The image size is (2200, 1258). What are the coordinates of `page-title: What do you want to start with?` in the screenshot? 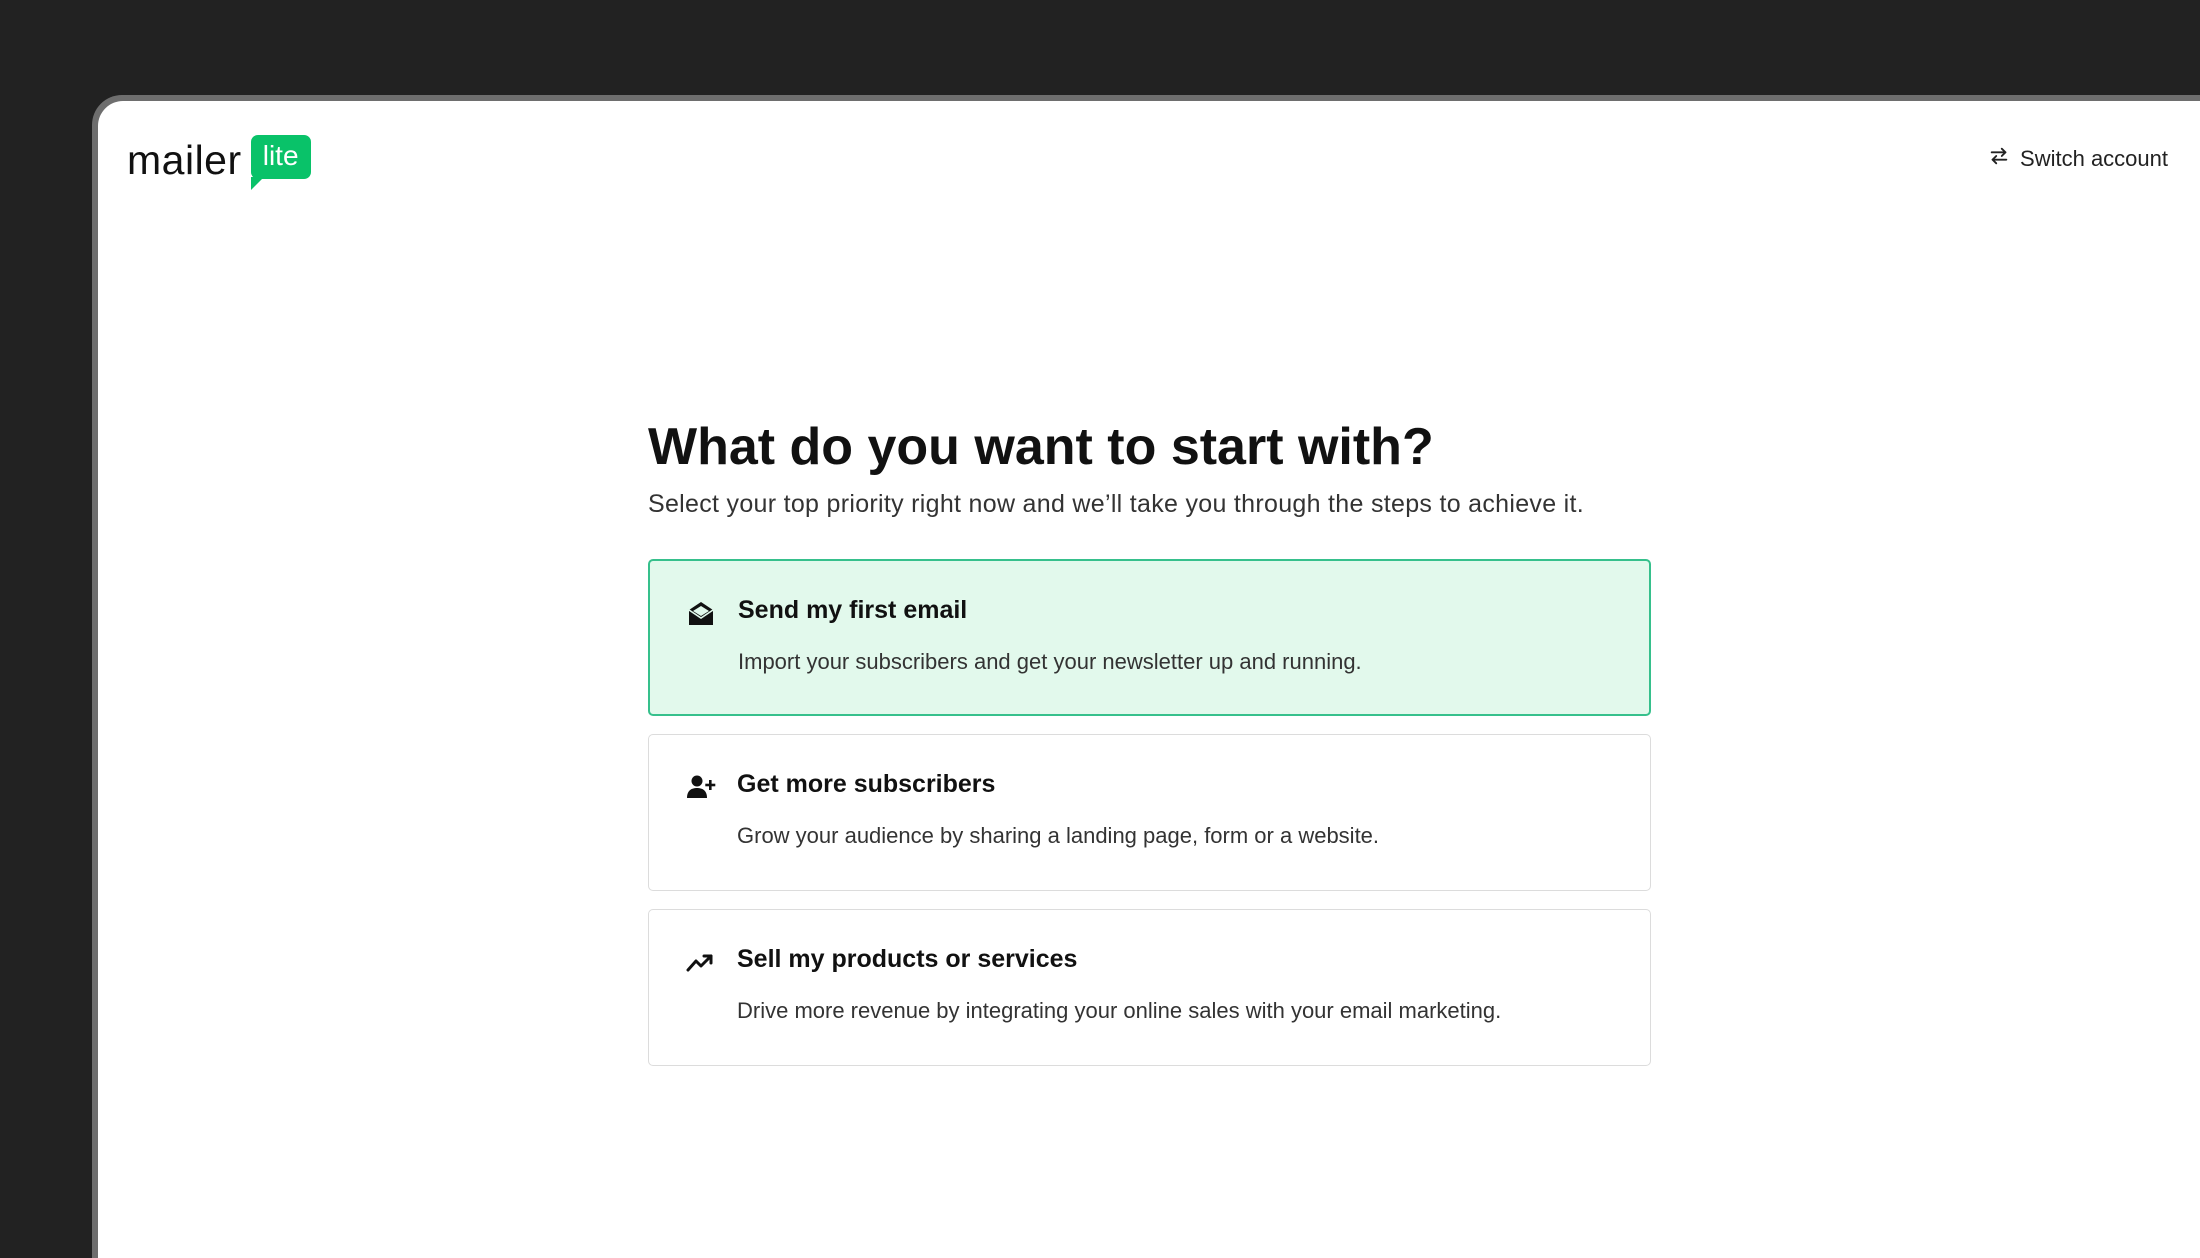 It's located at (1041, 447).